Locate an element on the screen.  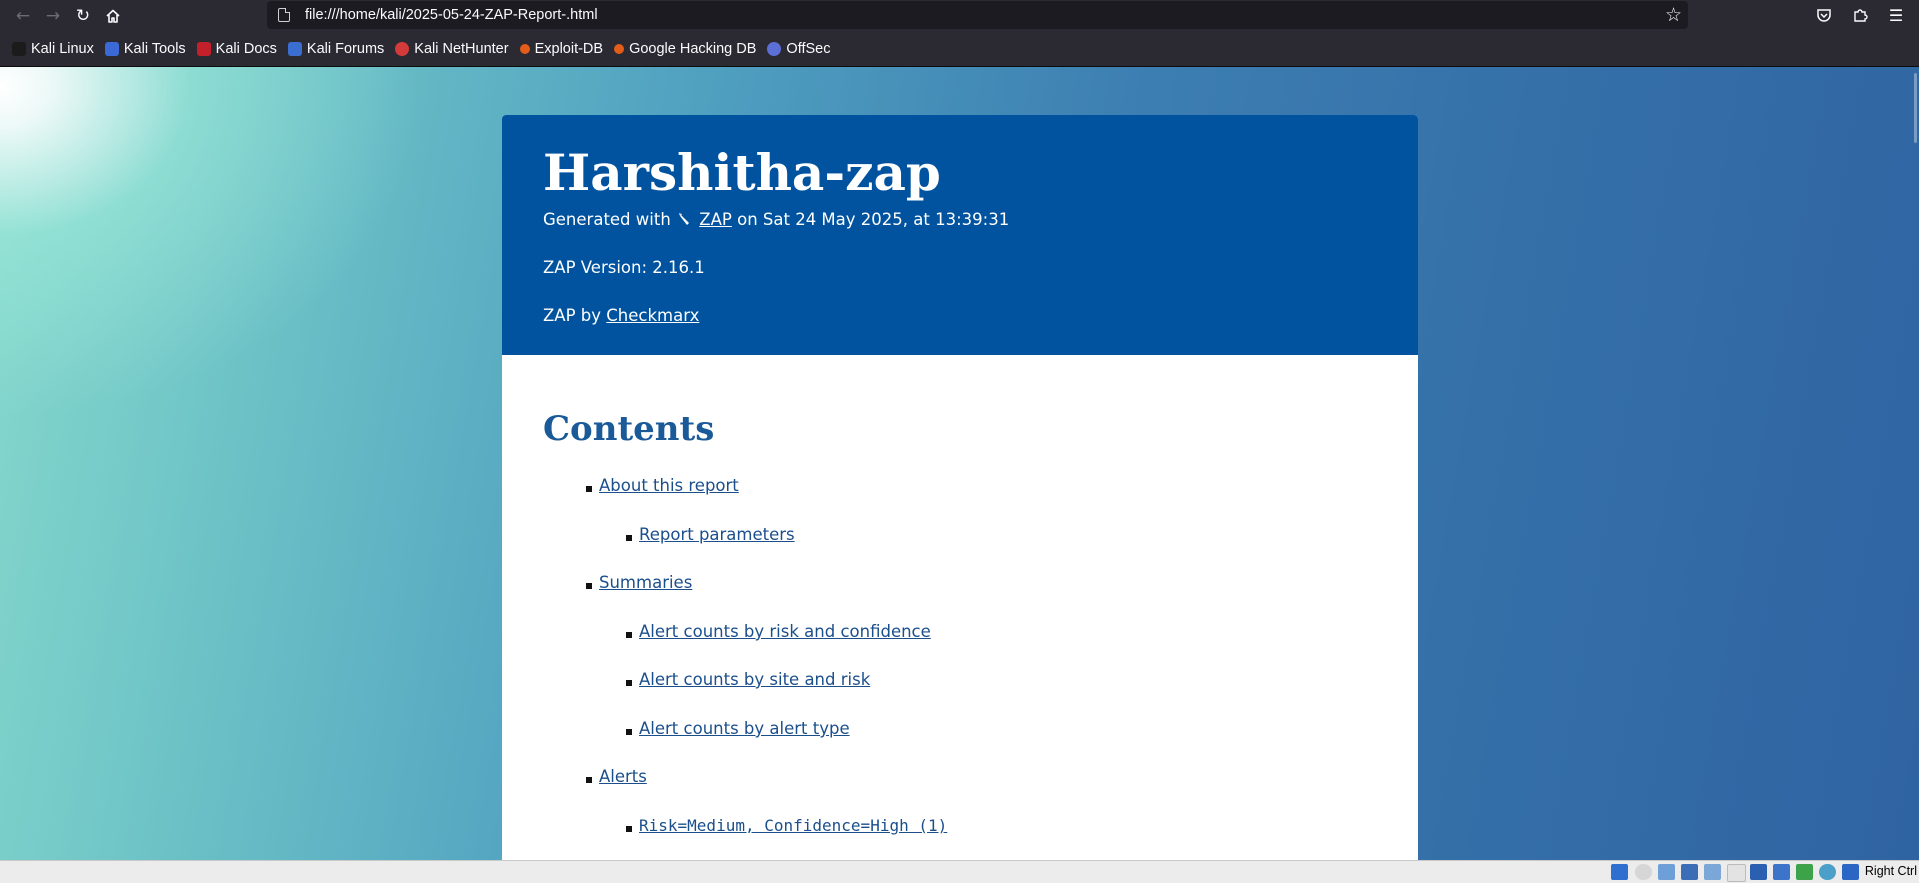
zap-by-line: ZAP by Checkmarx is located at coordinates (621, 315).